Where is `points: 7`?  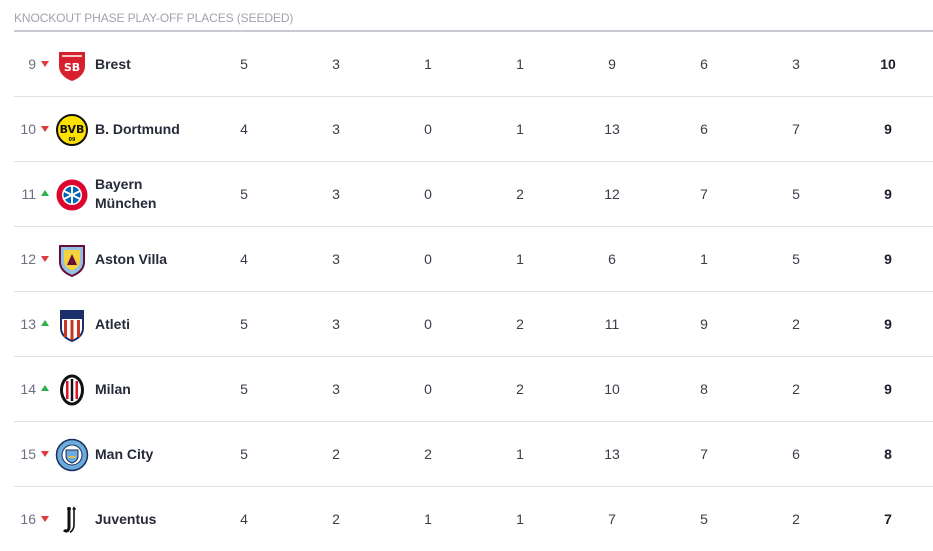 points: 7 is located at coordinates (888, 519).